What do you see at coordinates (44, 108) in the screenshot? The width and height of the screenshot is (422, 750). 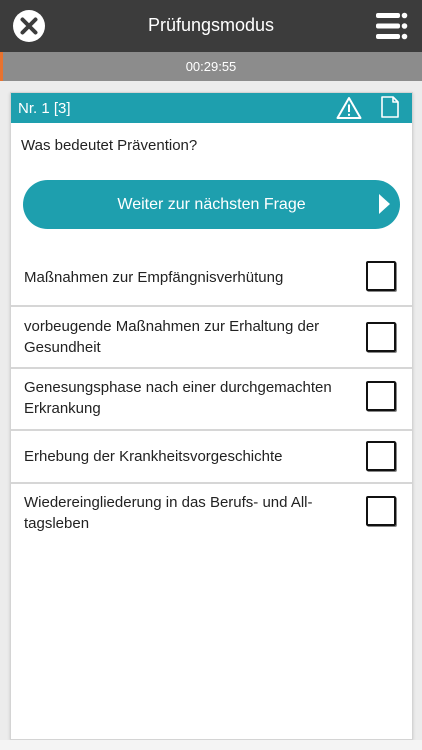 I see `question-number: Nr. 1 [3]` at bounding box center [44, 108].